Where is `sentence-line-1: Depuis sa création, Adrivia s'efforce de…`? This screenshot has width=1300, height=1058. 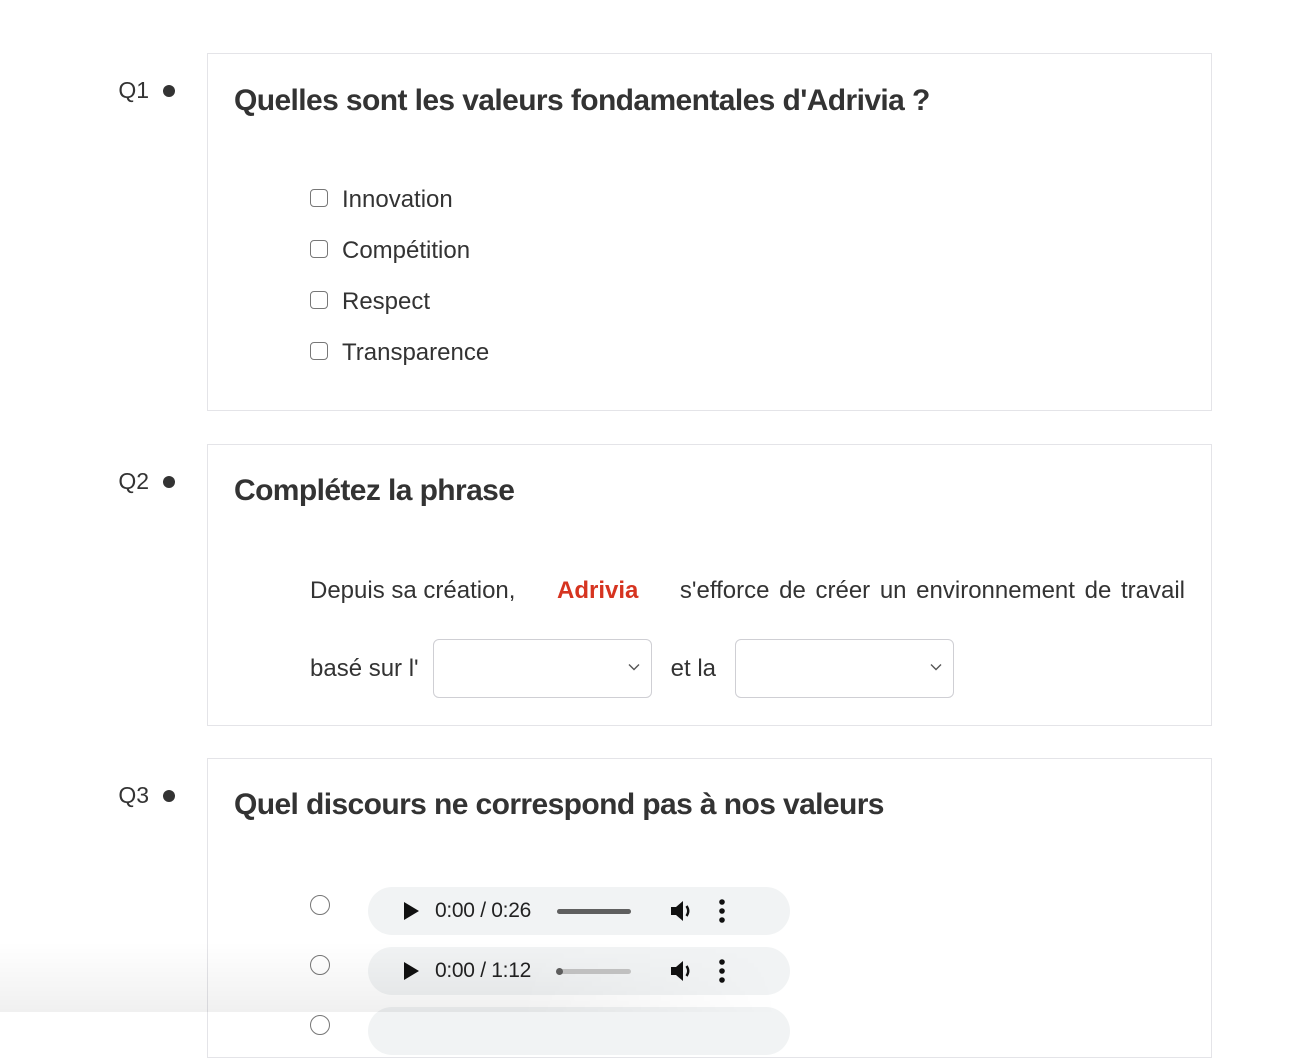 sentence-line-1: Depuis sa création, Adrivia s'efforce de… is located at coordinates (747, 591).